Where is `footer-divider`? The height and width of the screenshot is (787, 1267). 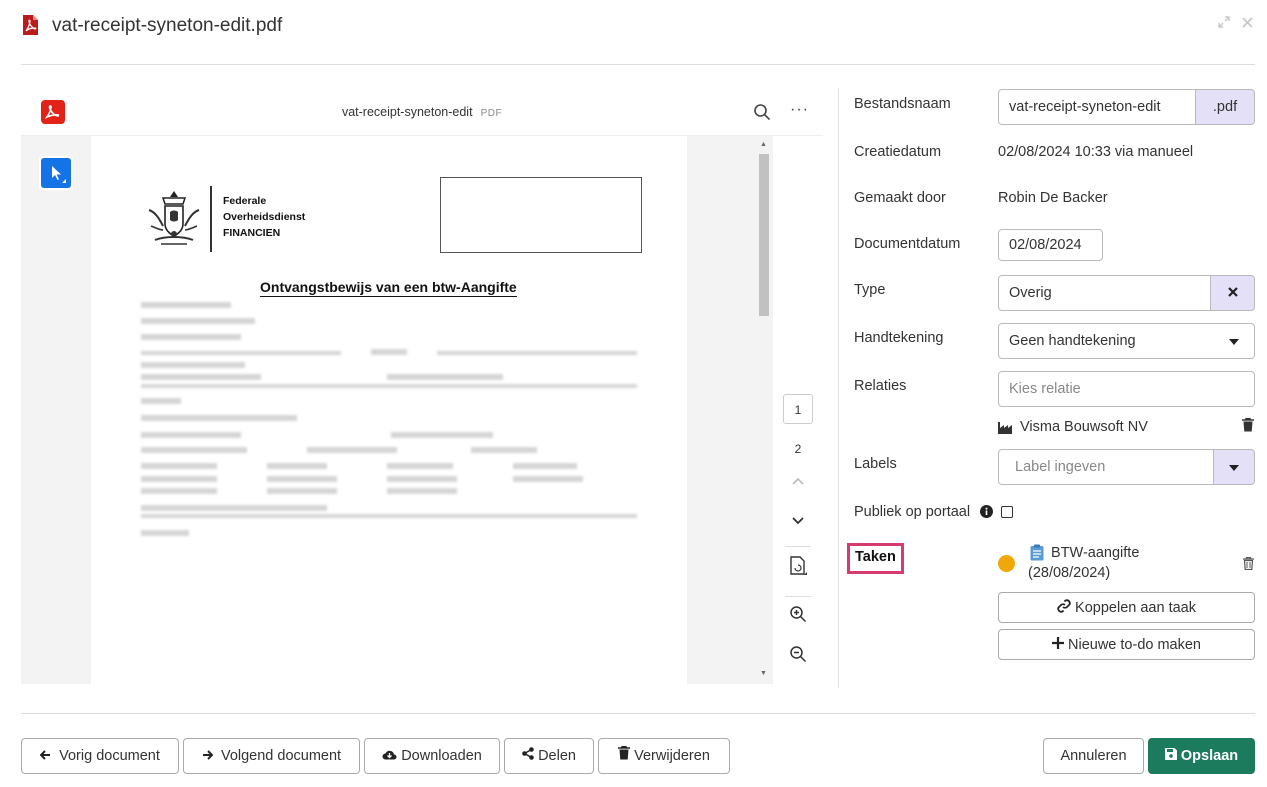 footer-divider is located at coordinates (638, 713).